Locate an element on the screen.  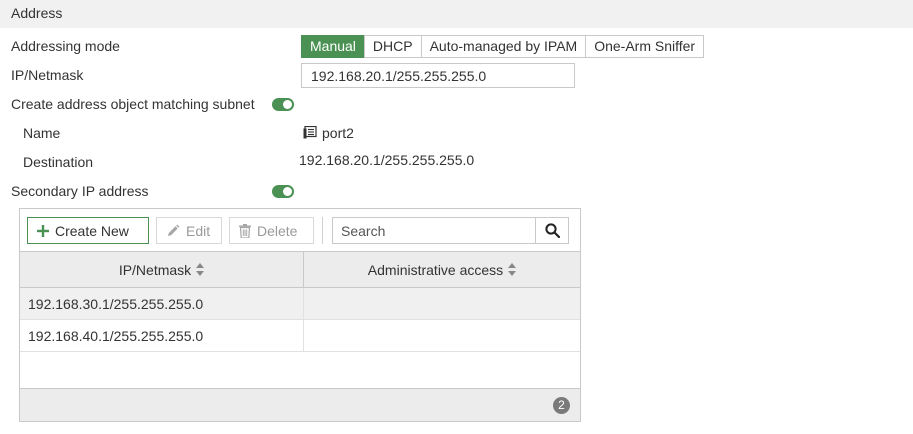
search-box is located at coordinates (450, 230).